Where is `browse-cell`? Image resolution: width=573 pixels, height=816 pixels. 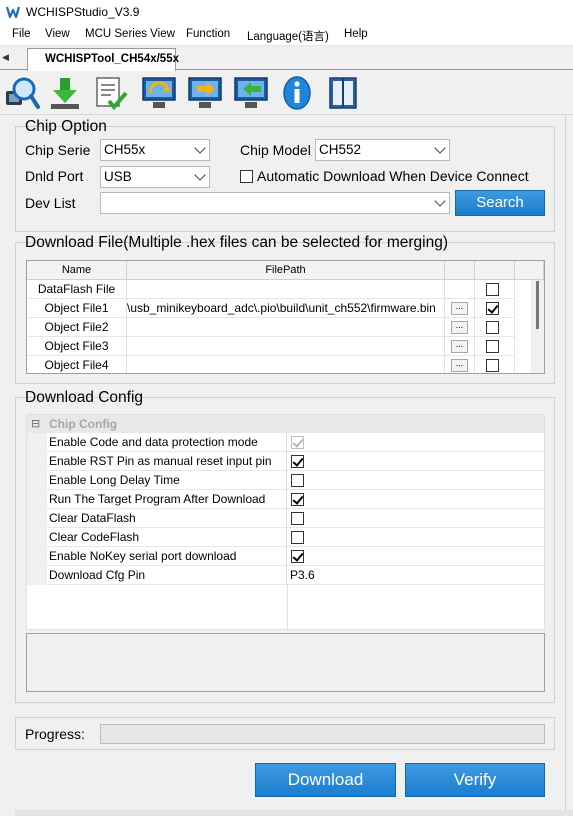
browse-cell is located at coordinates (460, 289).